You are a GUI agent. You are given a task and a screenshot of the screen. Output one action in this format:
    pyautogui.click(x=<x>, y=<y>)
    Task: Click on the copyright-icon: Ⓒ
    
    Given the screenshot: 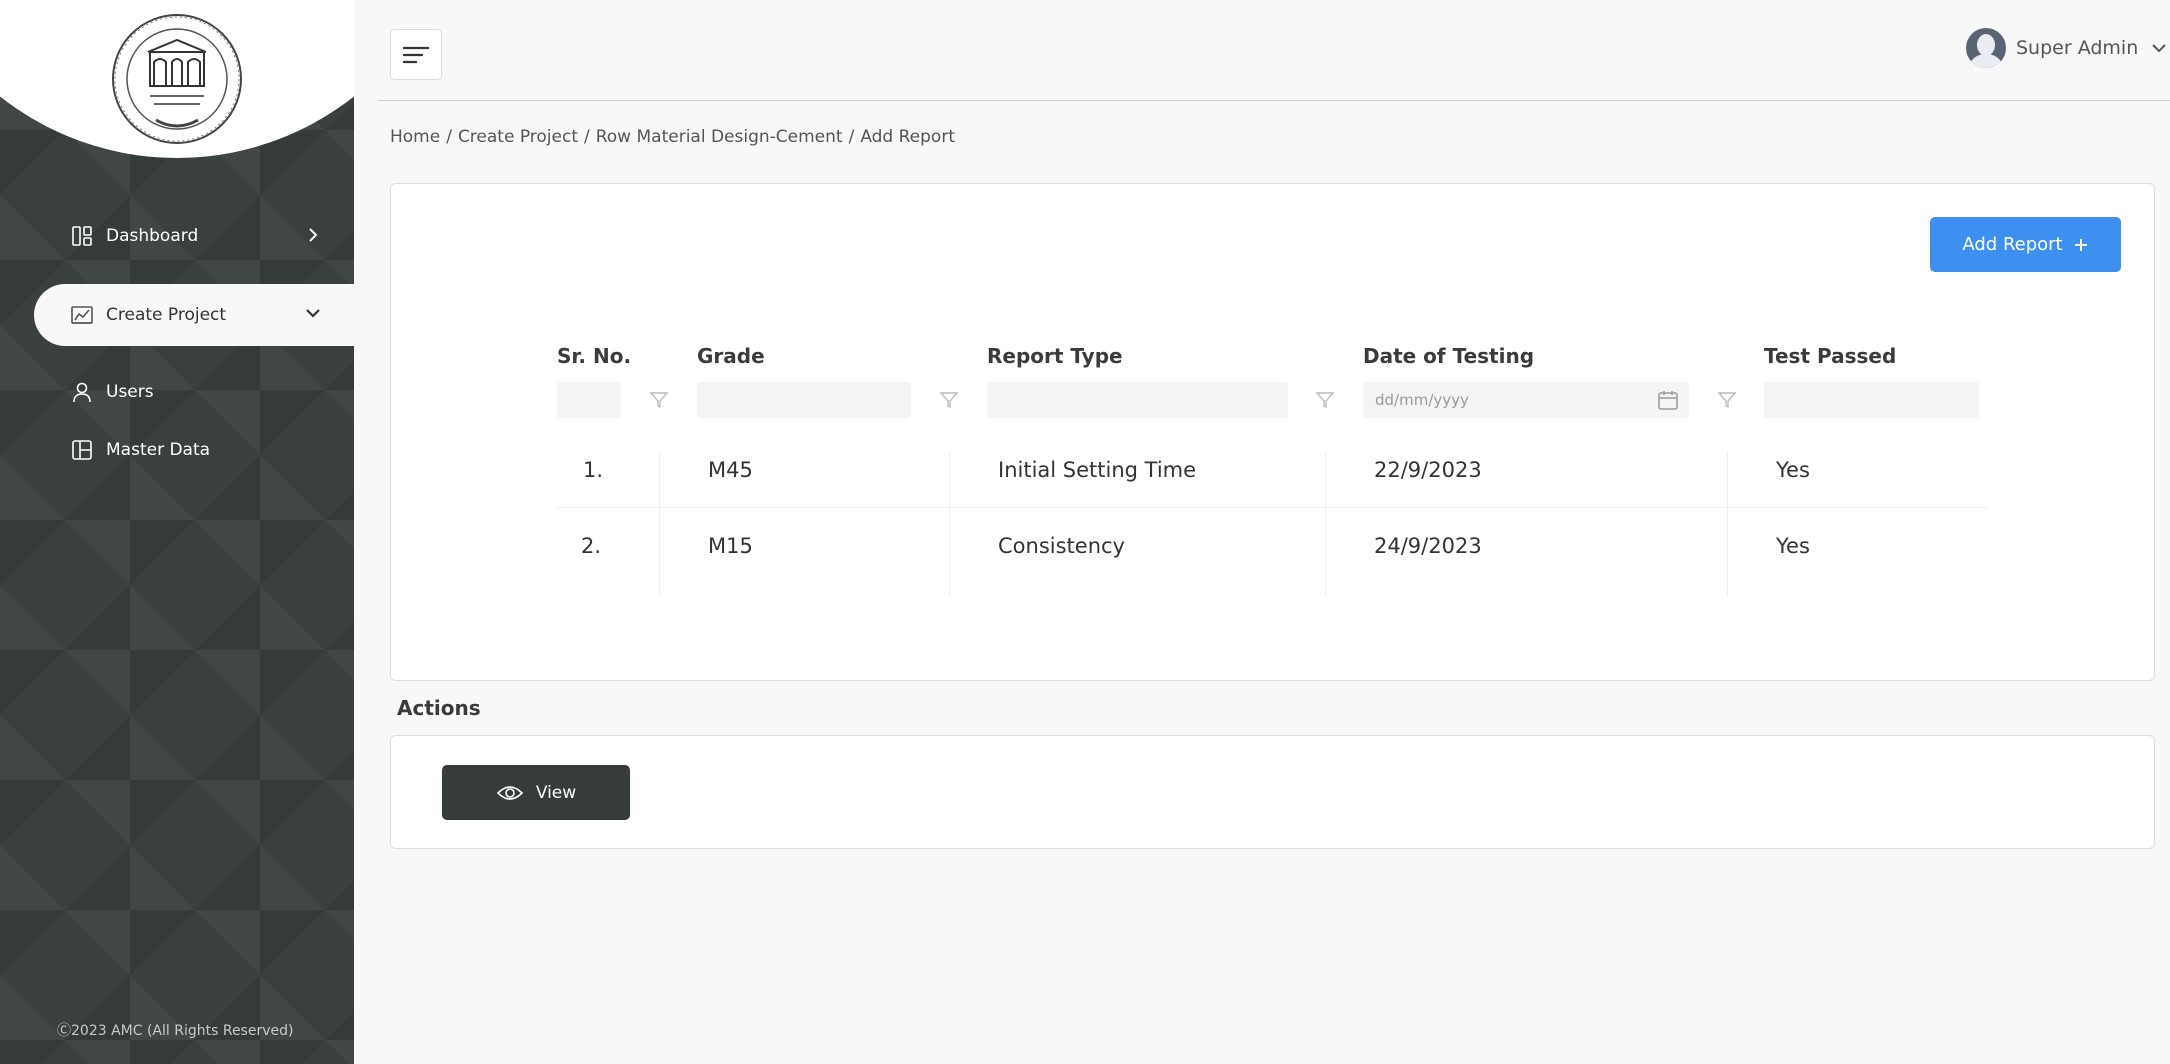 What is the action you would take?
    pyautogui.click(x=64, y=1031)
    